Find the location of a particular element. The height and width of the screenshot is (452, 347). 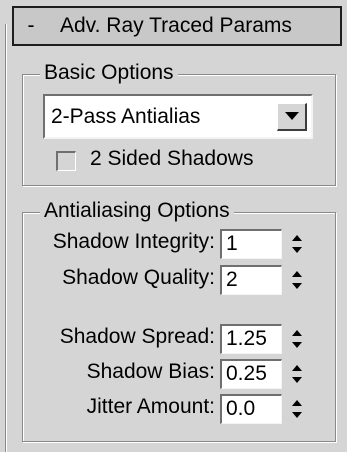

shadow-mode-dropdown: 2-Pass Antialias is located at coordinates (178, 116).